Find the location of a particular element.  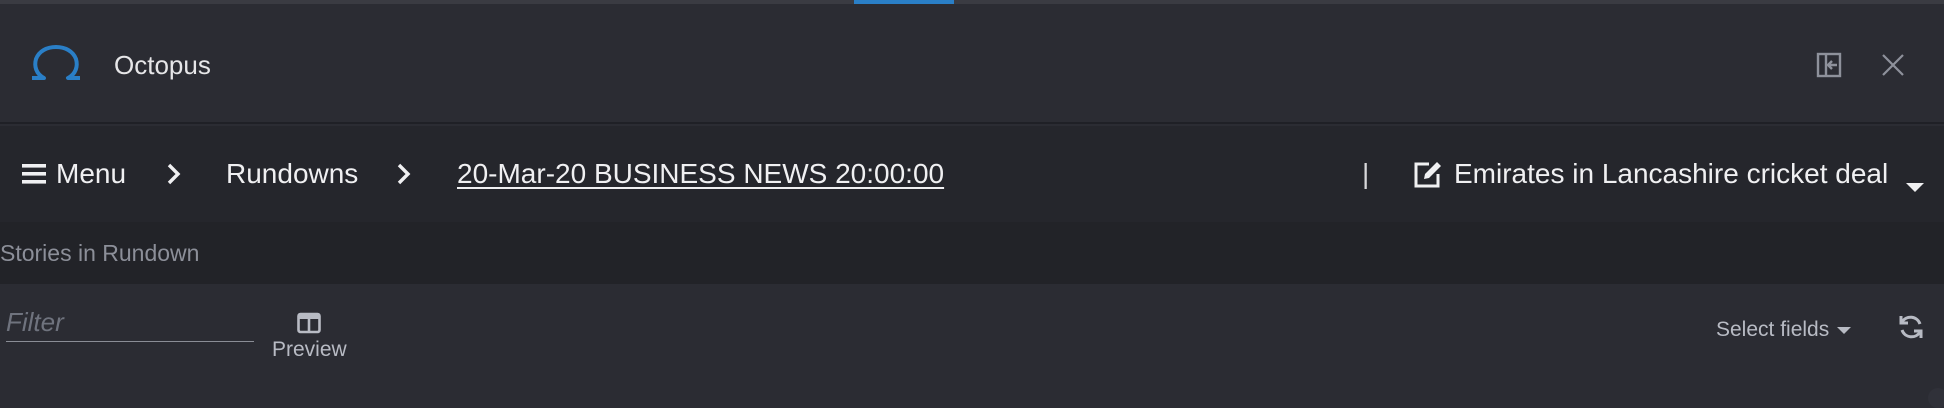

preview-label: Preview is located at coordinates (309, 349).